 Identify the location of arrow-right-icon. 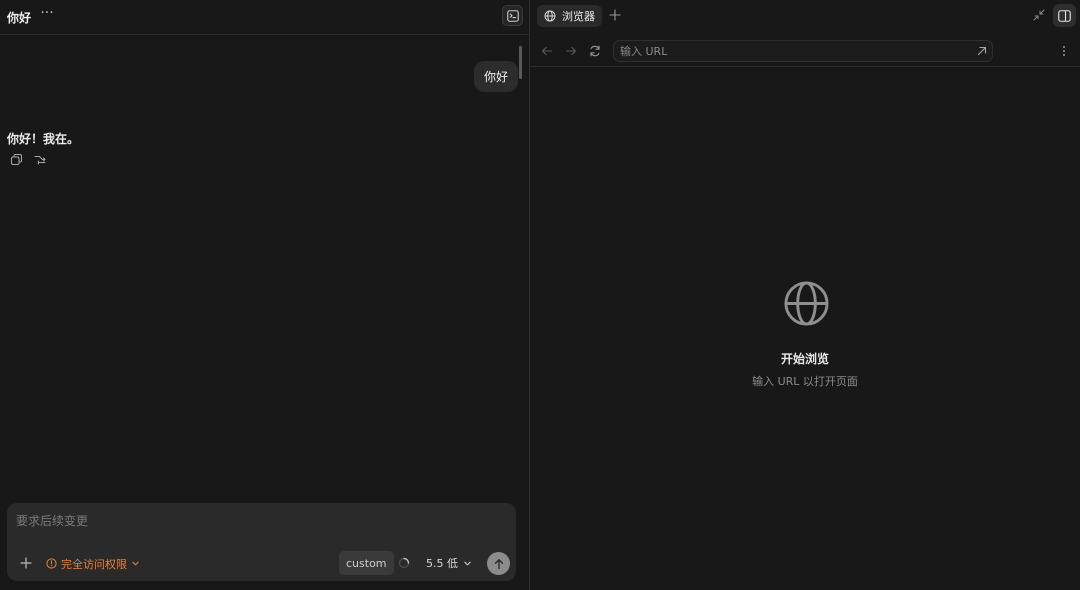
(571, 51).